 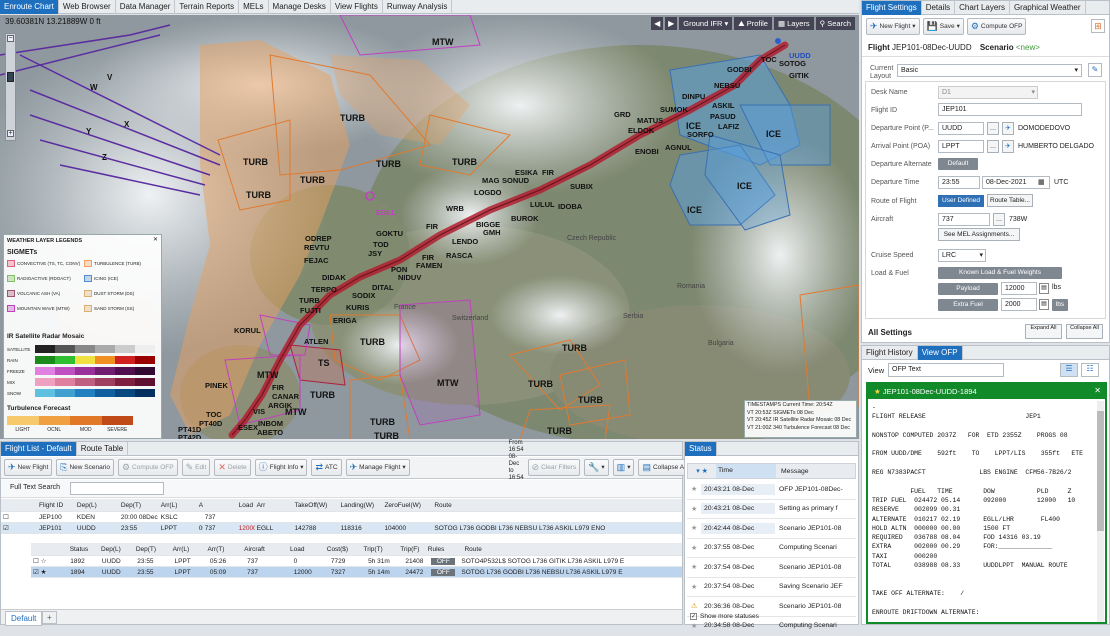 What do you see at coordinates (800, 55) in the screenshot?
I see `airport-label: UUDD` at bounding box center [800, 55].